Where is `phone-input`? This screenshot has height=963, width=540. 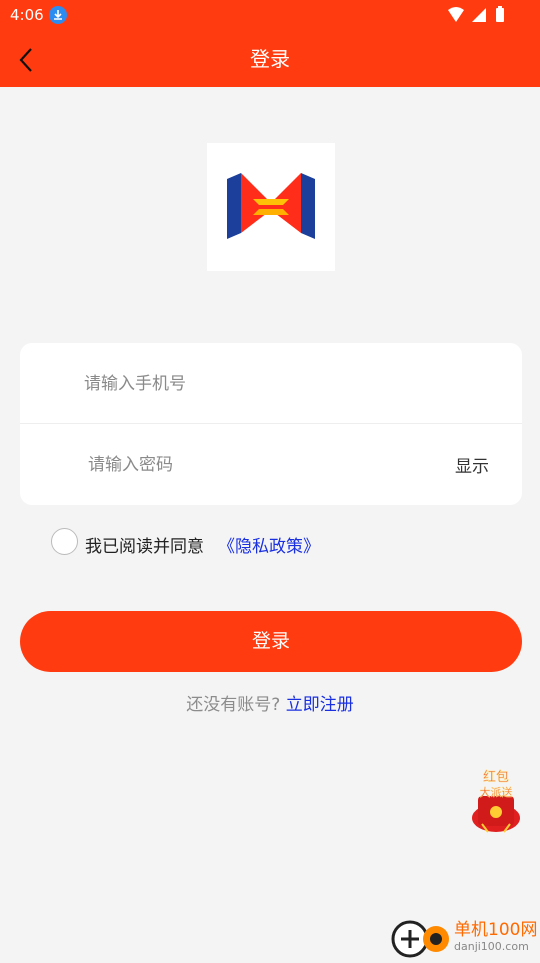 phone-input is located at coordinates (264, 384).